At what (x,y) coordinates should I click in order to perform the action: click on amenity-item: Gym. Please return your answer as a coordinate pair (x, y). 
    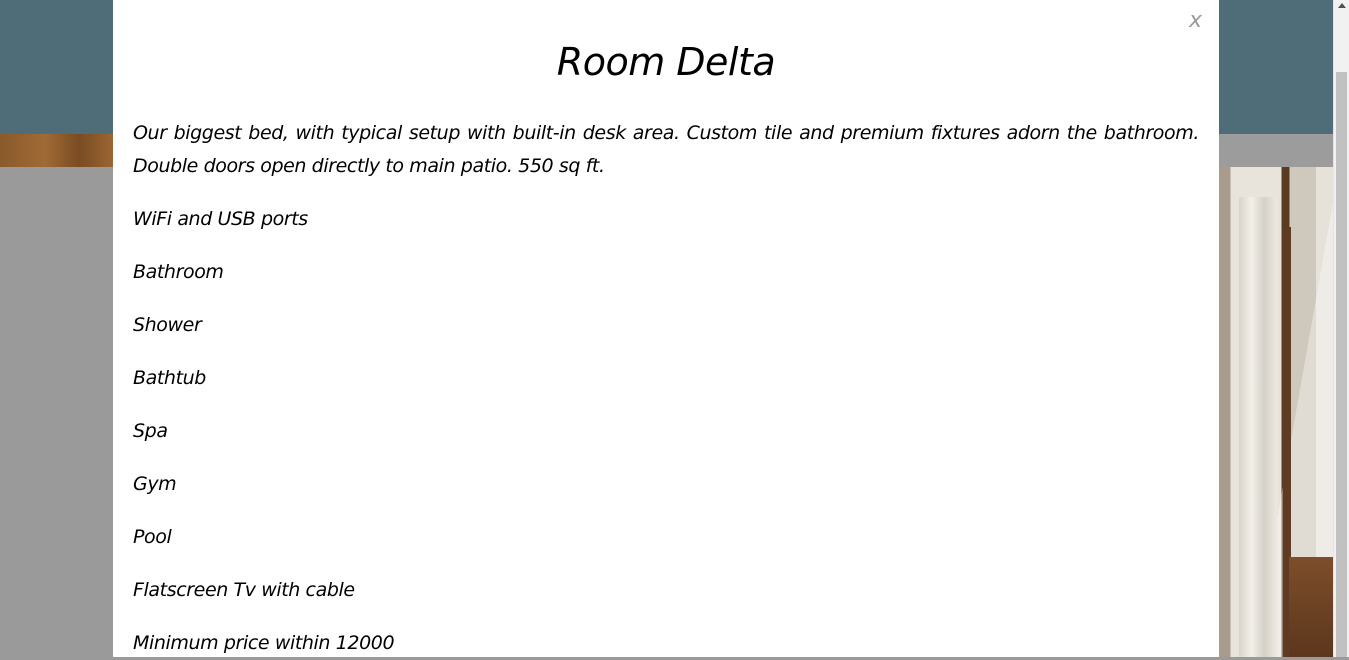
    Looking at the image, I should click on (155, 484).